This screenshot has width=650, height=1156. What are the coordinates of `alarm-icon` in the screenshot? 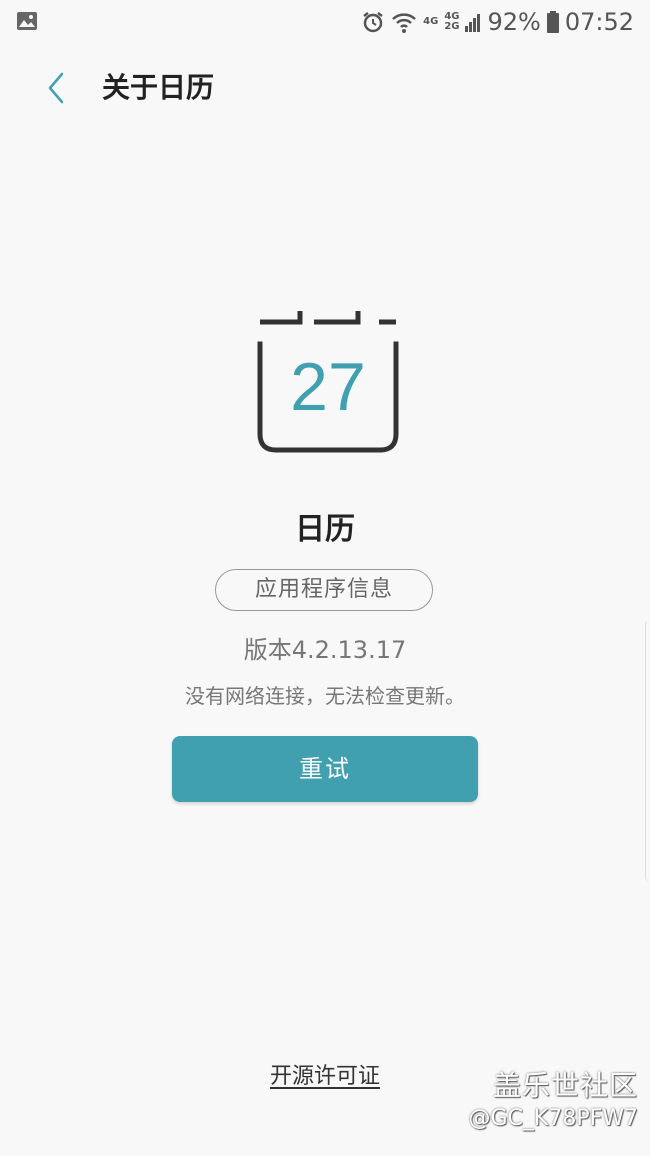 It's located at (373, 22).